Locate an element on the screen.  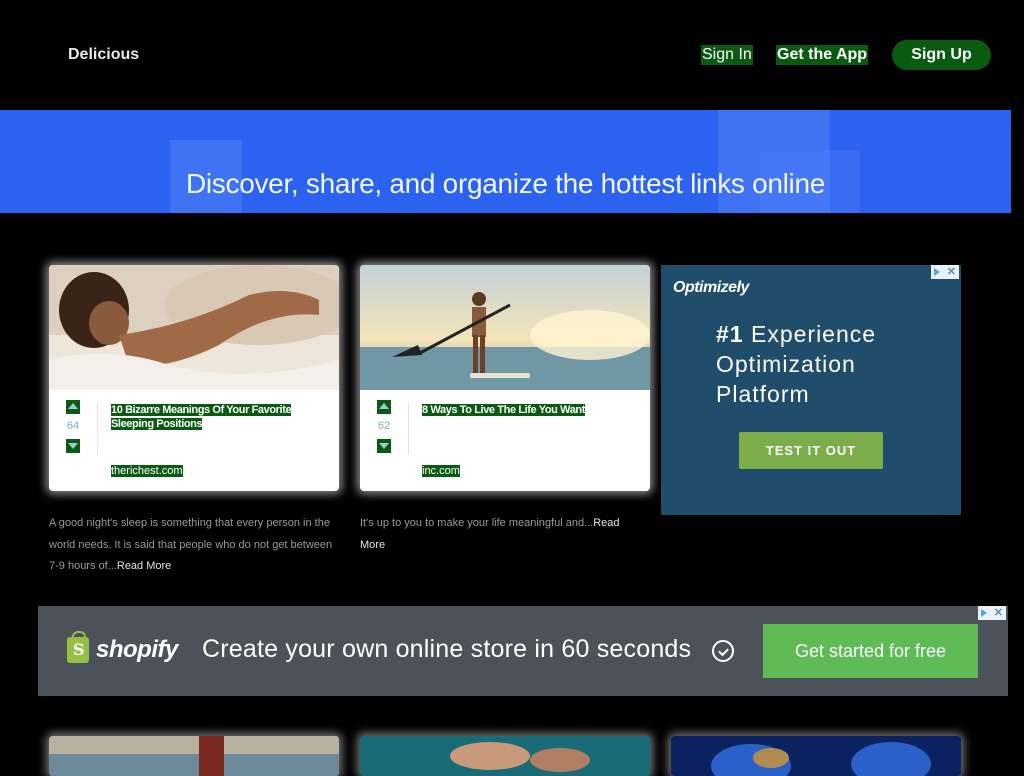
card-domain-text: therichest.com is located at coordinates (147, 471).